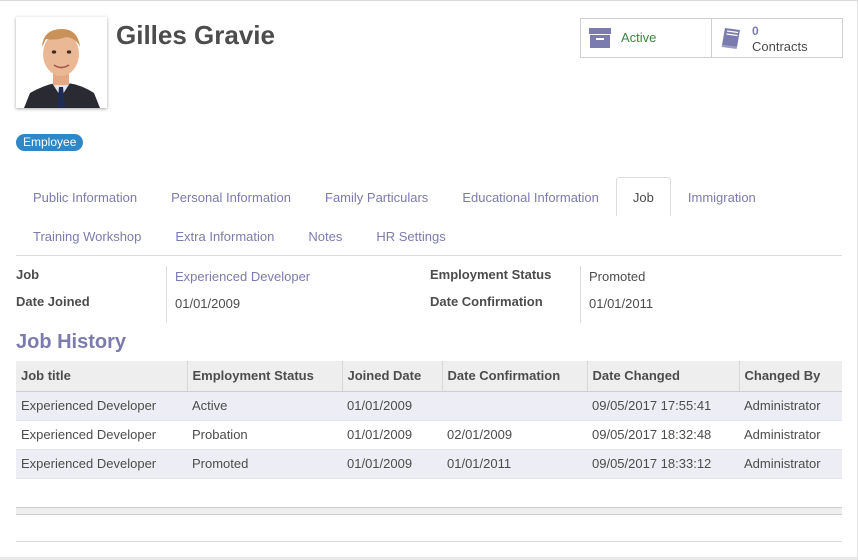 The width and height of the screenshot is (858, 560). Describe the element at coordinates (514, 435) in the screenshot. I see `cell-date-confirmation: 02/01/2009` at that location.